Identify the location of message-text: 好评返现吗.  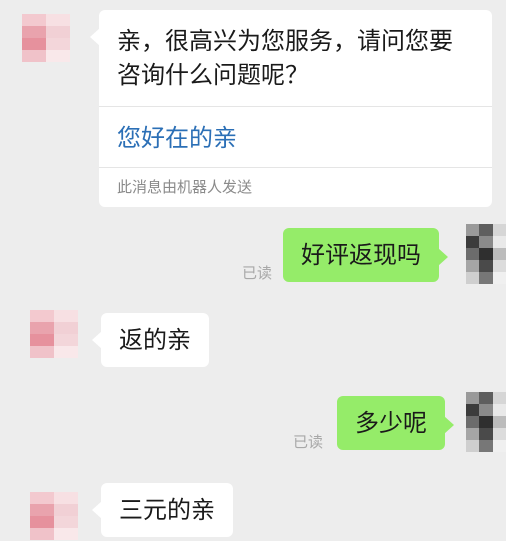
(361, 255).